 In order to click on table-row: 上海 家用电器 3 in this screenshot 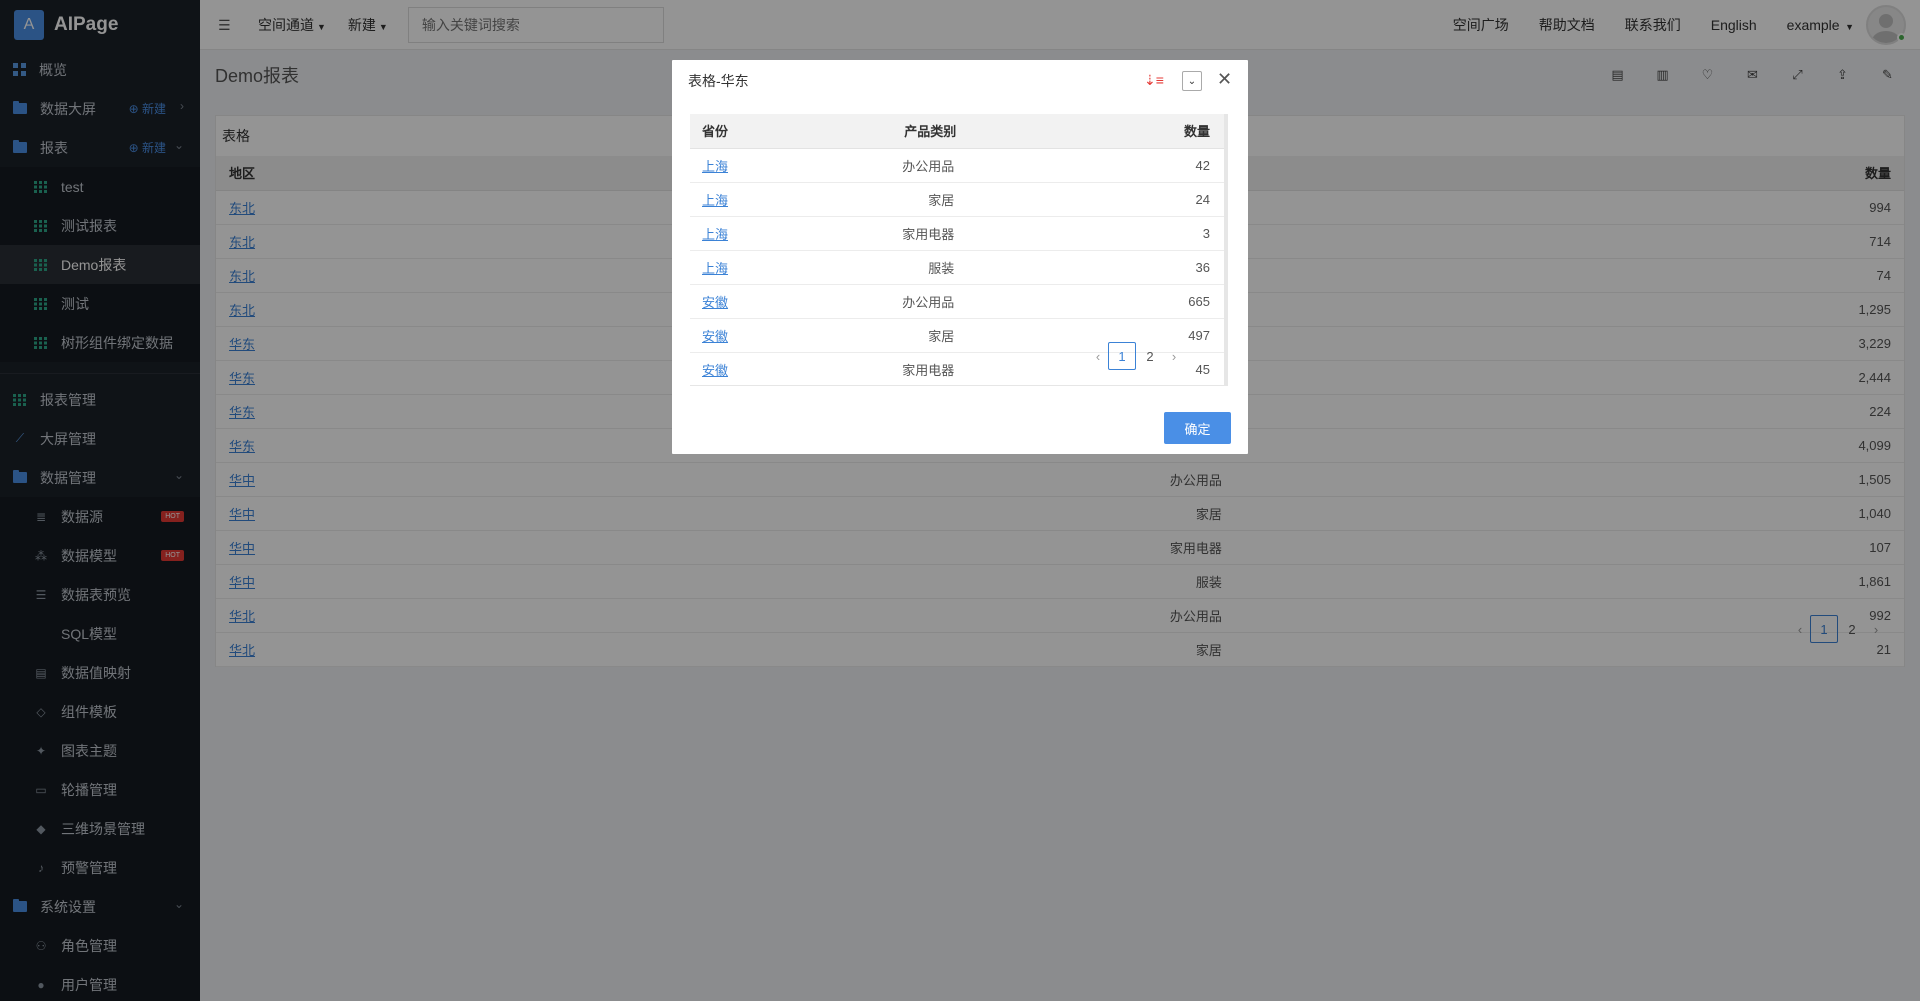, I will do `click(959, 233)`.